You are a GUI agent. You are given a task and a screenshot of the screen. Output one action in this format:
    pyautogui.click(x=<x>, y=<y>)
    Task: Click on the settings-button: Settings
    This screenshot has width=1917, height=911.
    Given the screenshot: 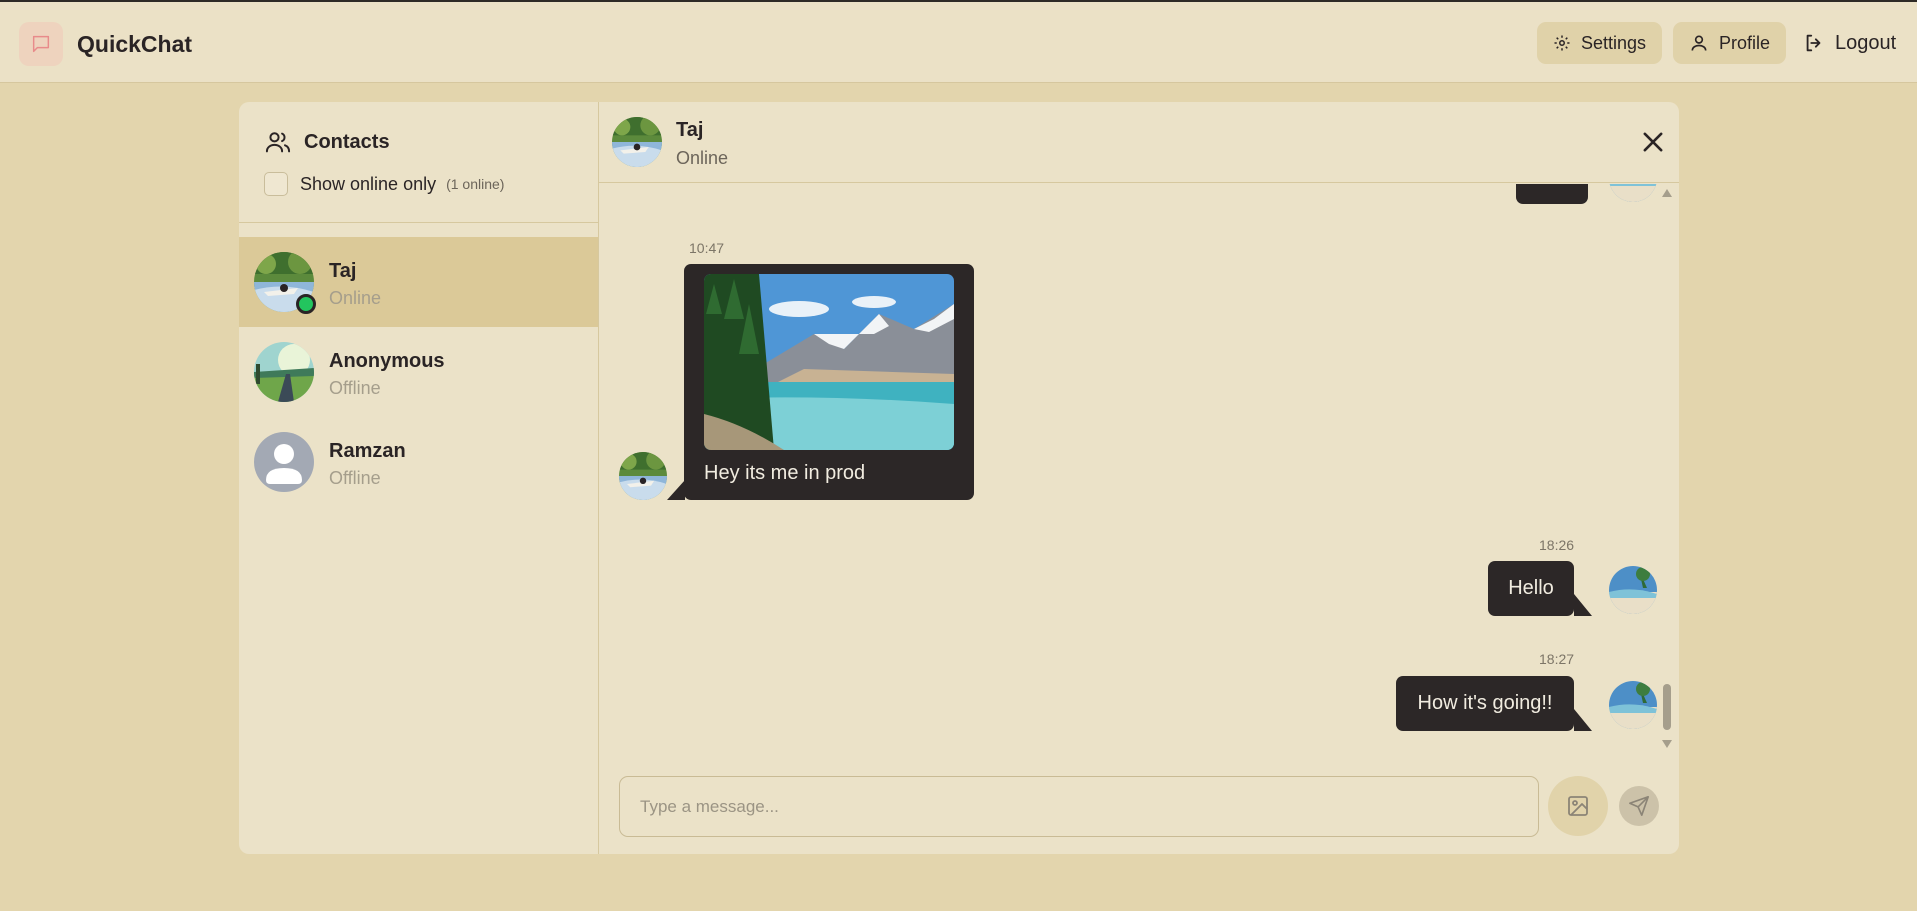 What is the action you would take?
    pyautogui.click(x=1600, y=43)
    